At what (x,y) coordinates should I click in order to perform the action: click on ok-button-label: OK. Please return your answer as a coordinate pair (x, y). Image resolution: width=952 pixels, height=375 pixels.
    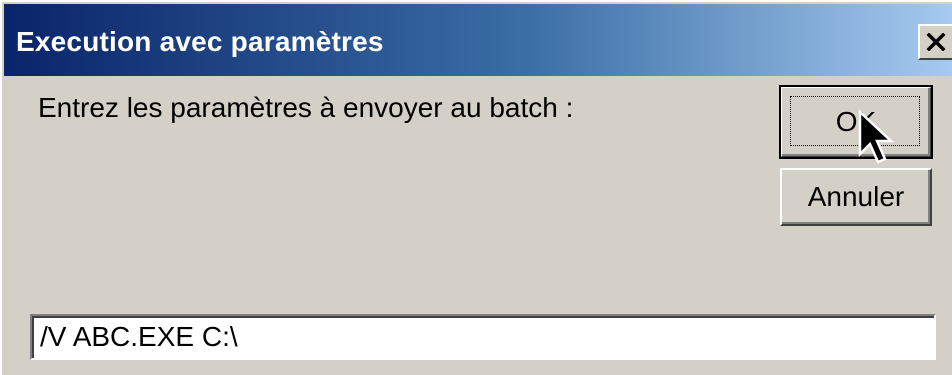
    Looking at the image, I should click on (856, 121).